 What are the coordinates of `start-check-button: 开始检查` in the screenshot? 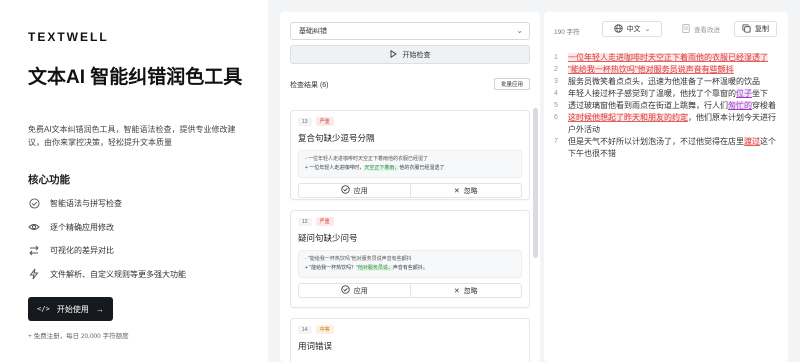 It's located at (410, 54).